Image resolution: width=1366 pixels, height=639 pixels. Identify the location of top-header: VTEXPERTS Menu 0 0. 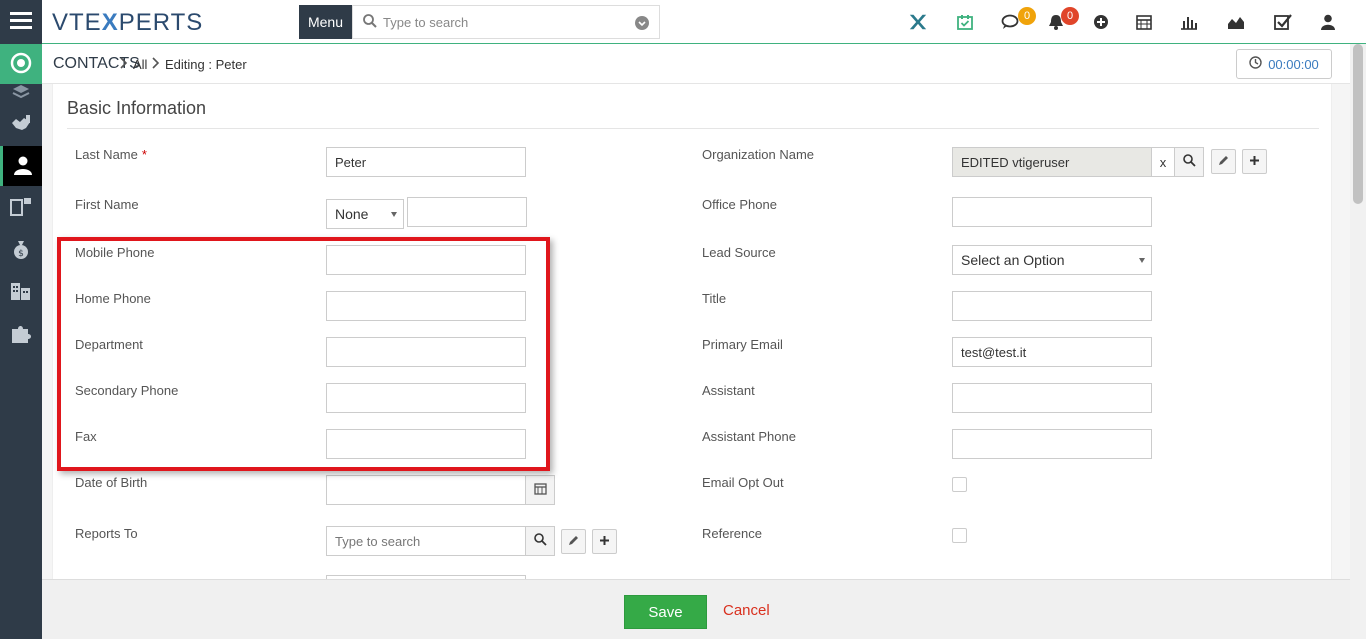
(704, 22).